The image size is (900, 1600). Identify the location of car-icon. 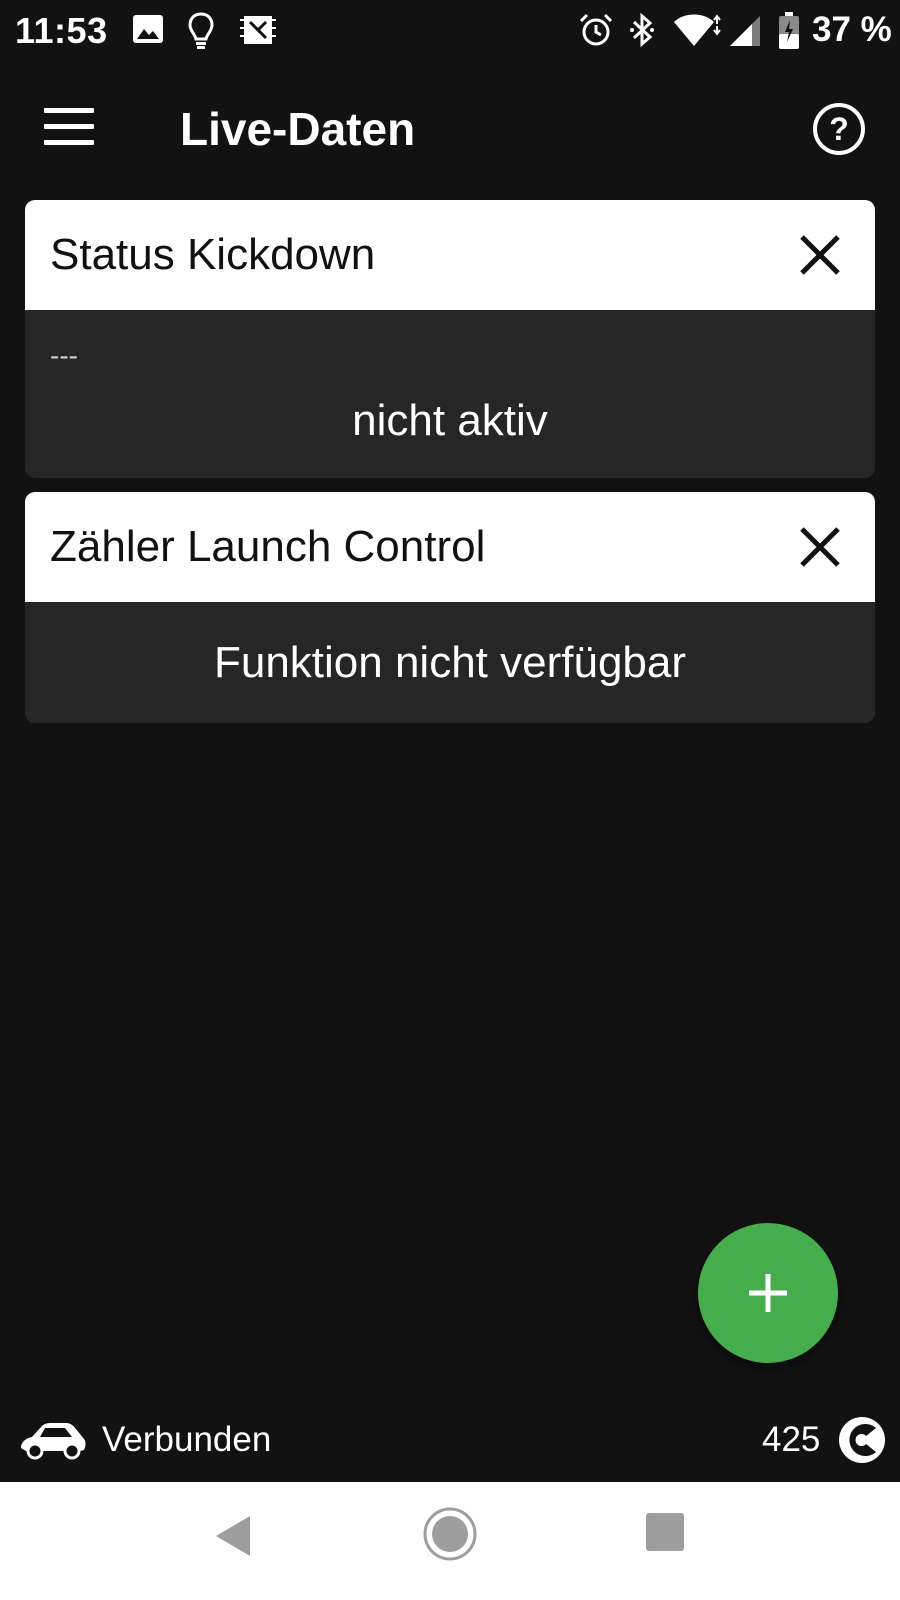
(53, 1442).